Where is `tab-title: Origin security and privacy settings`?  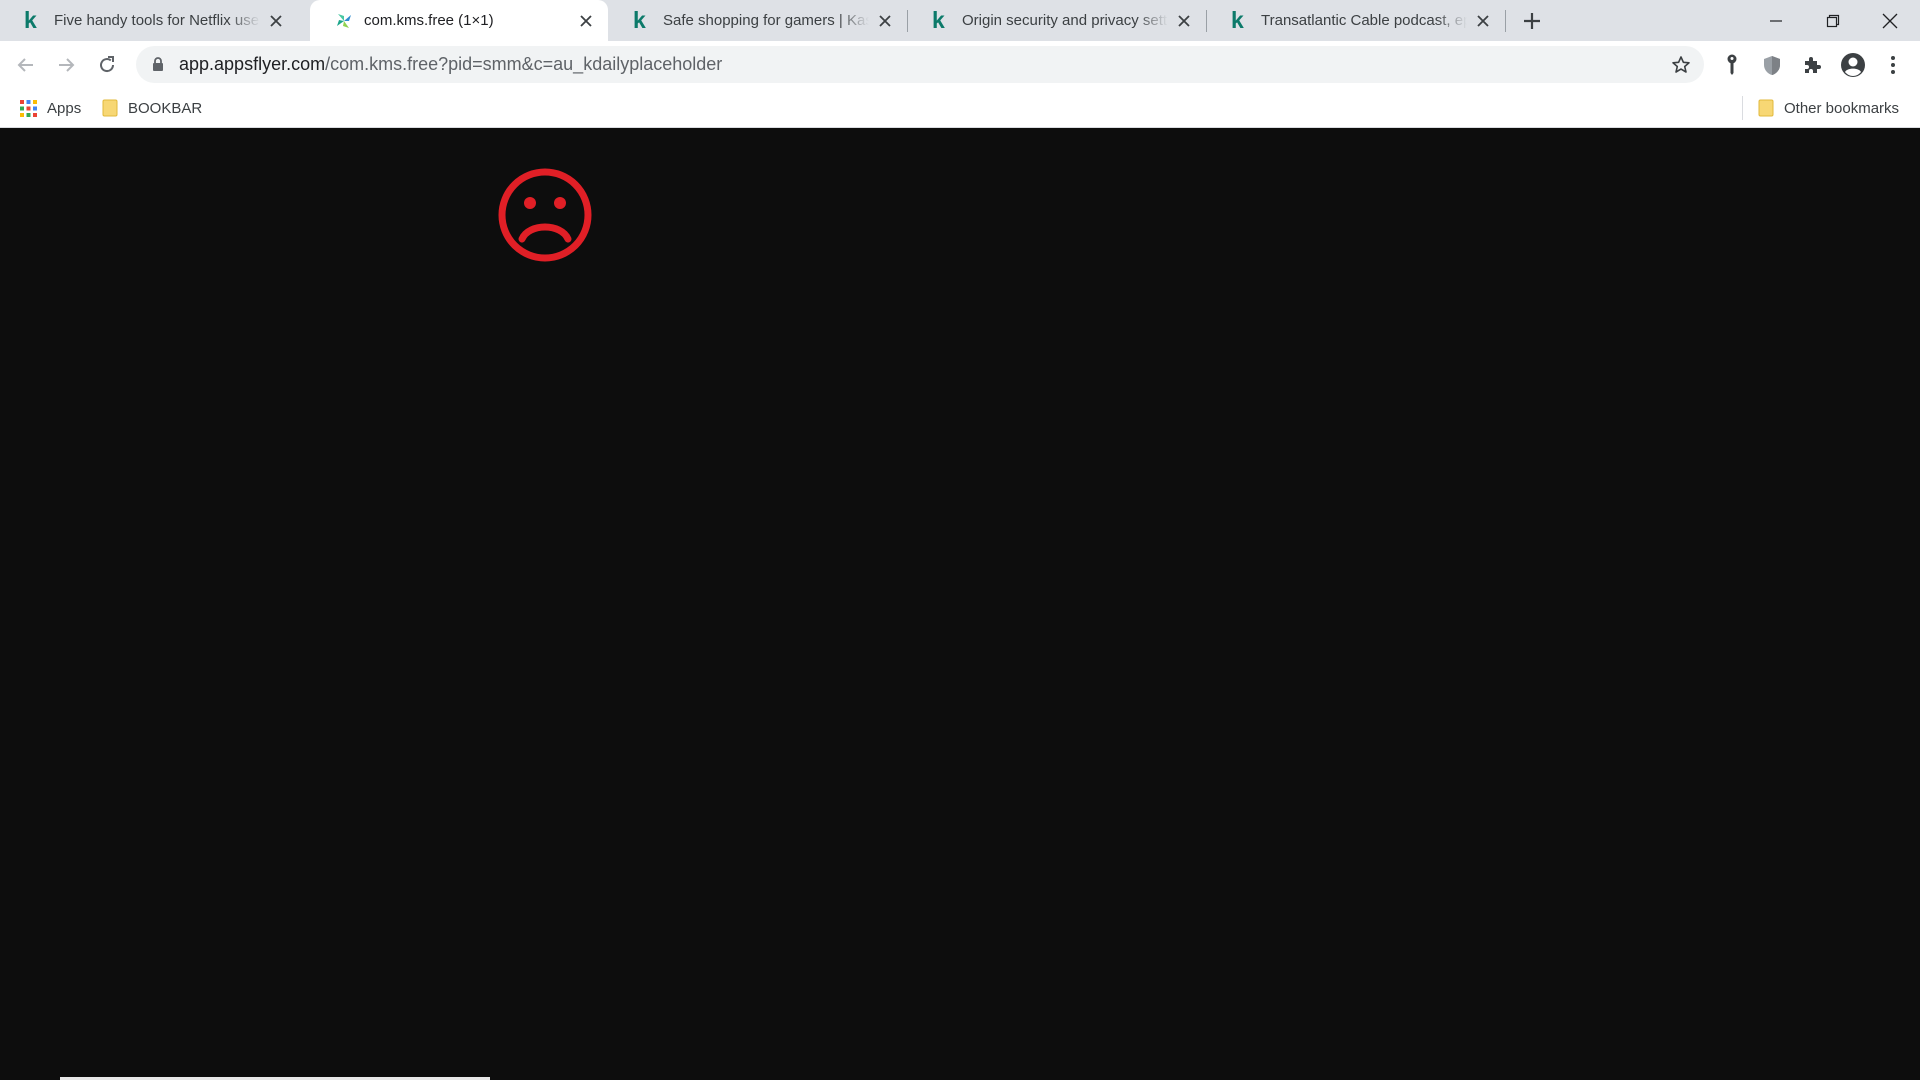
tab-title: Origin security and privacy settings is located at coordinates (1065, 20).